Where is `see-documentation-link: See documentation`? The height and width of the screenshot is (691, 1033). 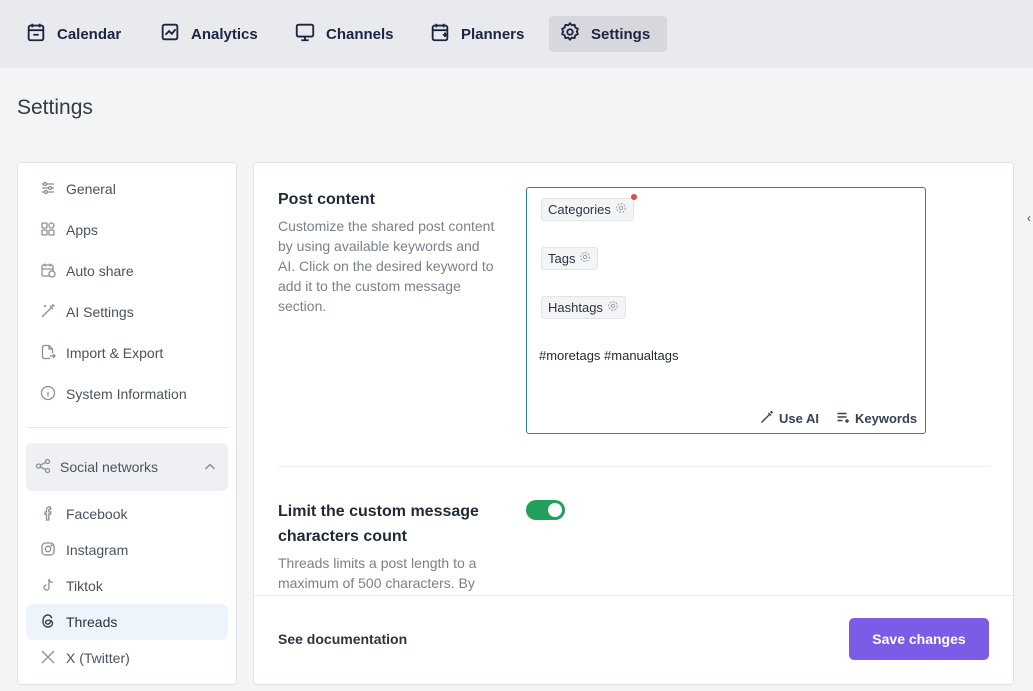 see-documentation-link: See documentation is located at coordinates (342, 639).